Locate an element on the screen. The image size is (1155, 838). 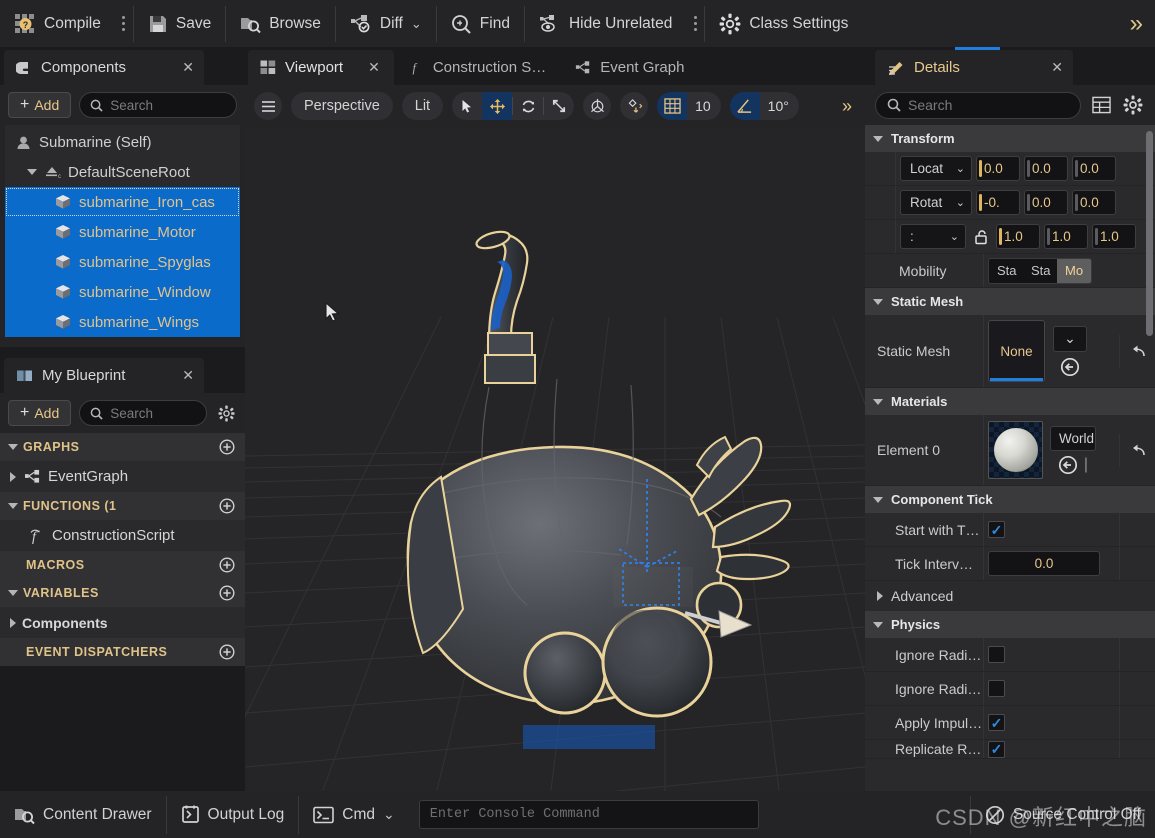
location-z-input: 0.0 is located at coordinates (1094, 168).